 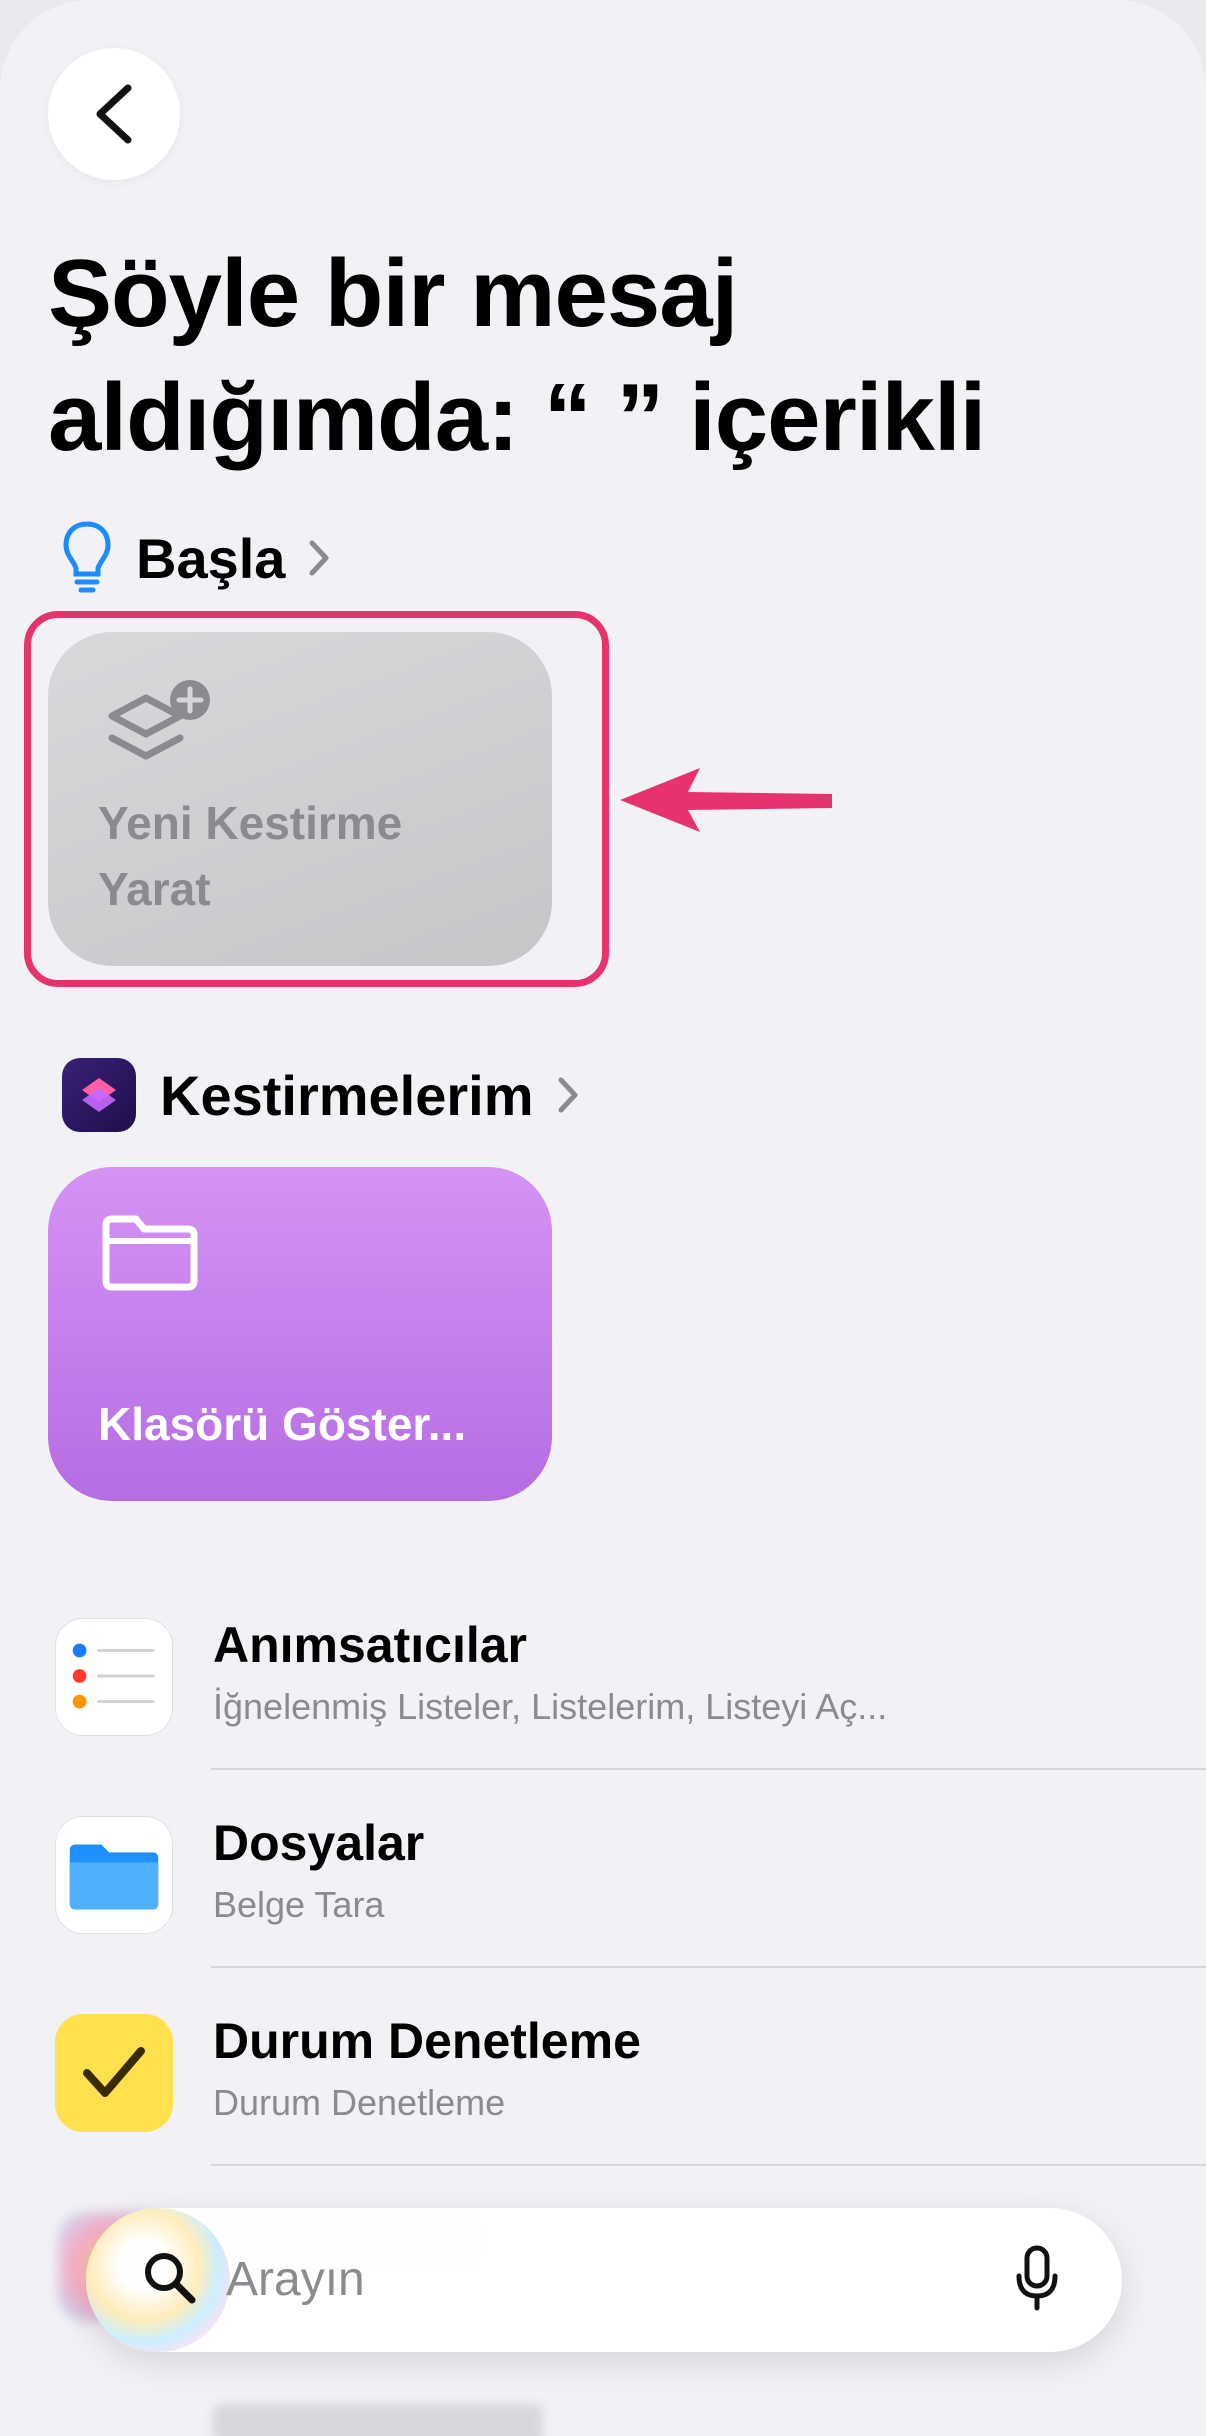 What do you see at coordinates (295, 2279) in the screenshot?
I see `search-input: Arayın` at bounding box center [295, 2279].